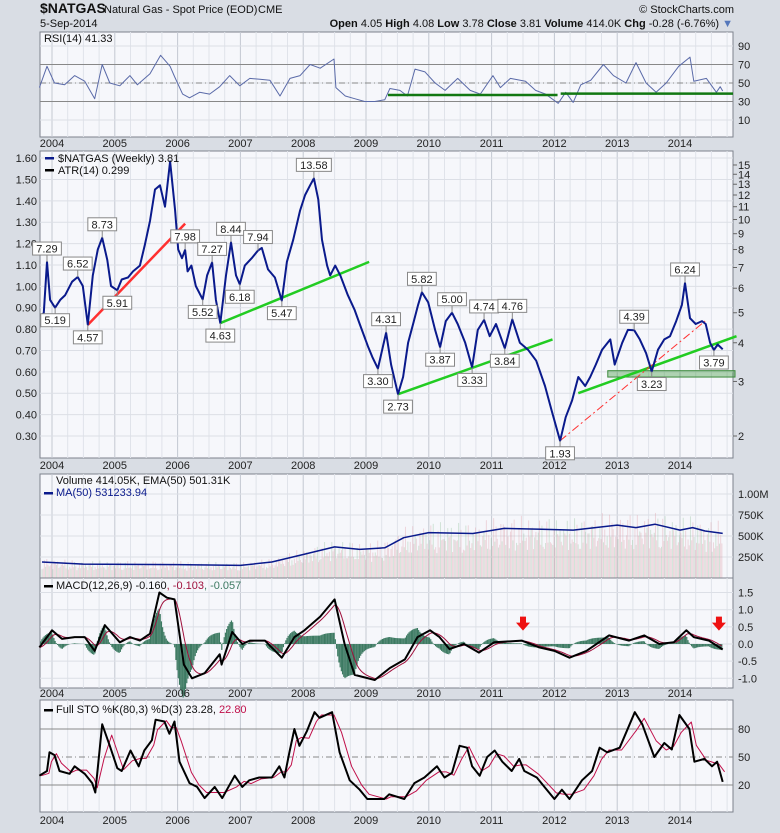  What do you see at coordinates (633, 318) in the screenshot?
I see `annotation-label: 4.39` at bounding box center [633, 318].